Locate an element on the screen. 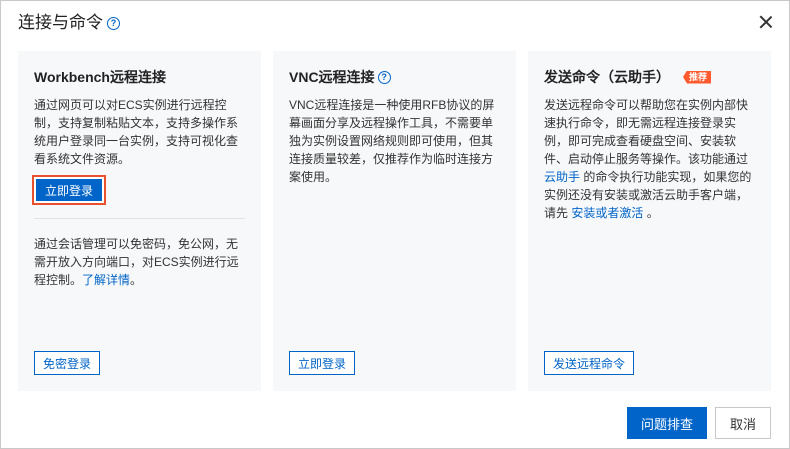 This screenshot has width=790, height=449. vnc-login-button: 立即登录 is located at coordinates (322, 363).